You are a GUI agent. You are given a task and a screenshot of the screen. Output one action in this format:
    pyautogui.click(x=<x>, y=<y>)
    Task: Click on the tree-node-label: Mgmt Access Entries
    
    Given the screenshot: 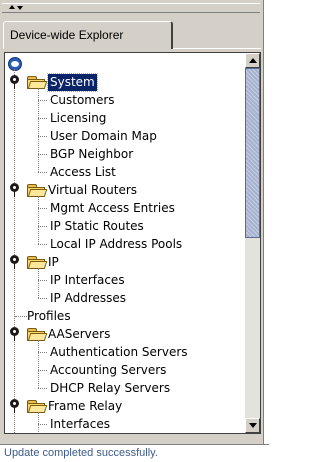 What is the action you would take?
    pyautogui.click(x=112, y=208)
    